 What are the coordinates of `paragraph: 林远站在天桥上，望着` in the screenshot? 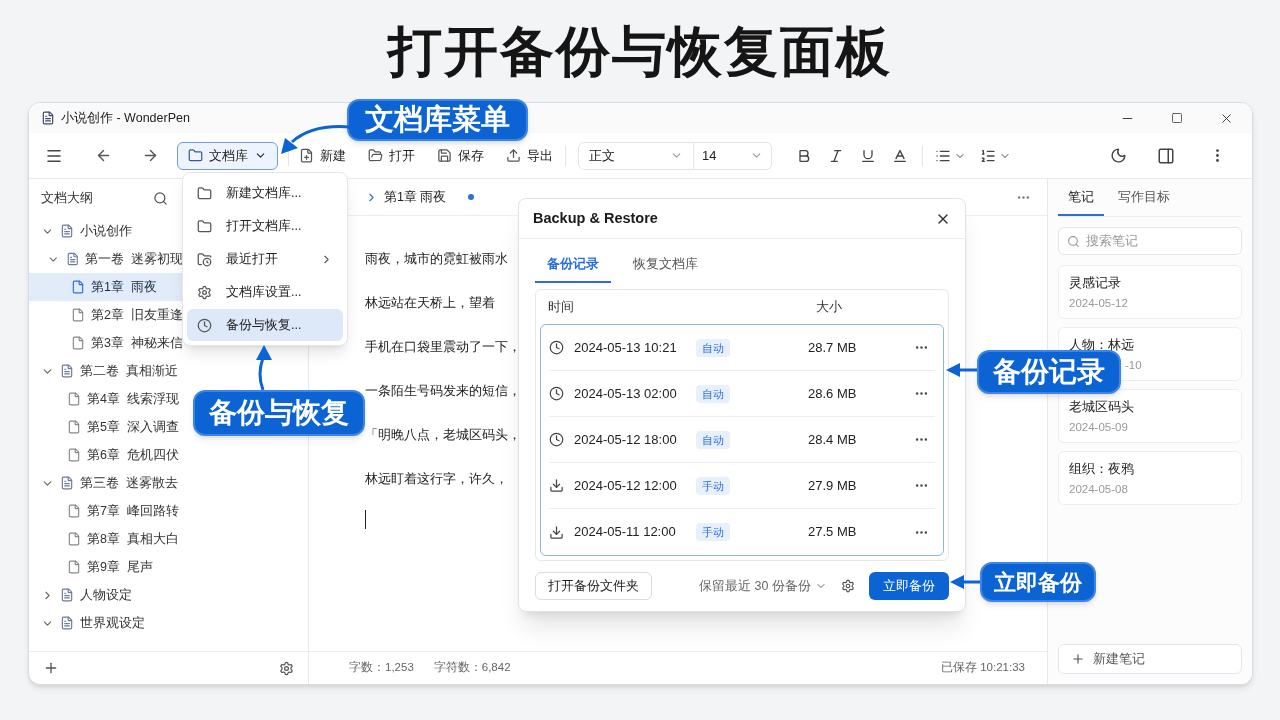 It's located at (430, 303).